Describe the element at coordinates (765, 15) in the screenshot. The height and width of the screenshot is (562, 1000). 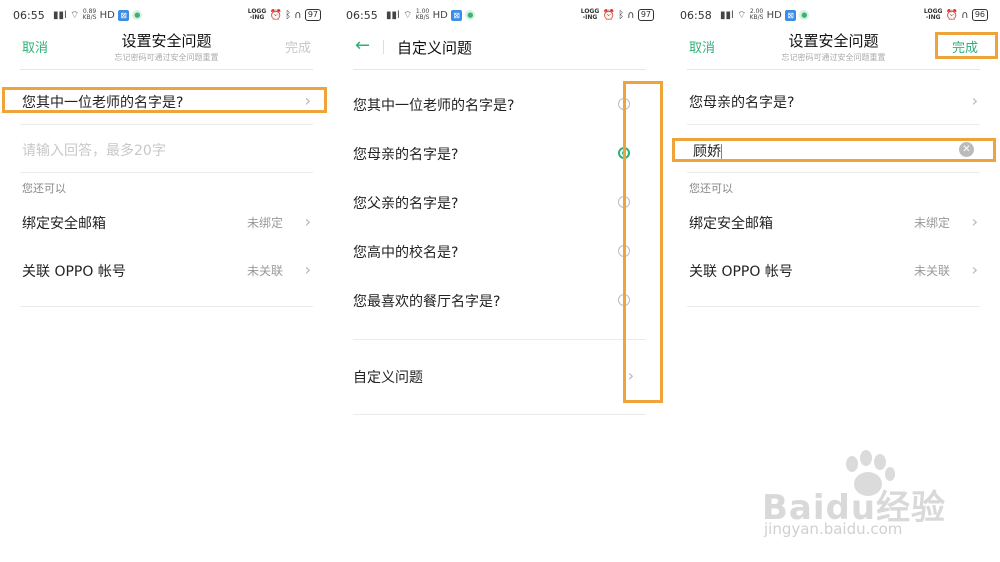
I see `status-left-icons: ▮▮l ⌔ 2.00 KB/S HD ⊠ ●` at that location.